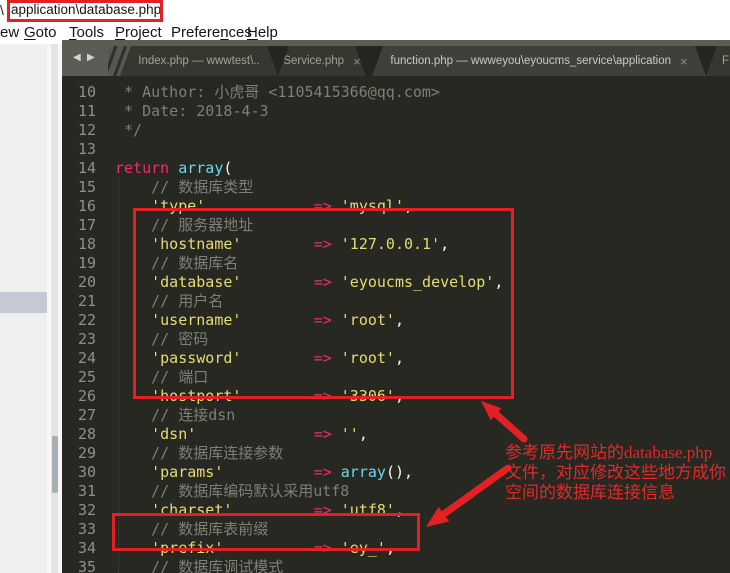  Describe the element at coordinates (396, 339) in the screenshot. I see `code-line: 23 // 密码` at that location.